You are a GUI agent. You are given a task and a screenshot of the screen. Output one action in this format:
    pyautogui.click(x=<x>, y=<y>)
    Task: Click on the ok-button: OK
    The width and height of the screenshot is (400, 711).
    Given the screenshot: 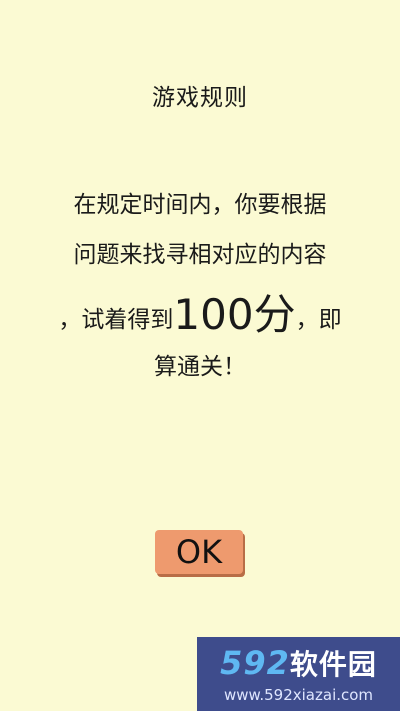 What is the action you would take?
    pyautogui.click(x=199, y=552)
    